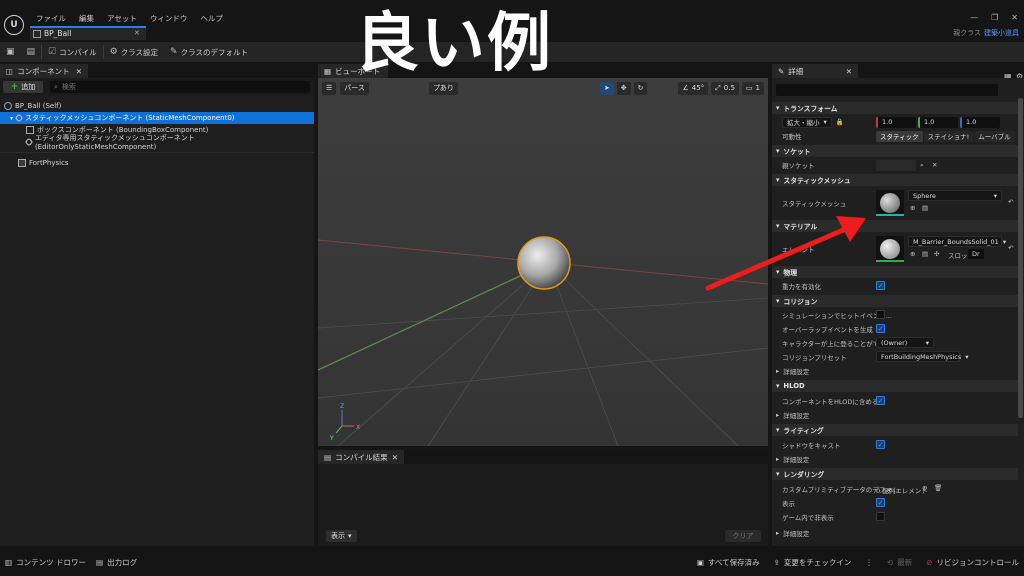 The height and width of the screenshot is (576, 1024). Describe the element at coordinates (623, 88) in the screenshot. I see `move-tool-button: ✥` at that location.